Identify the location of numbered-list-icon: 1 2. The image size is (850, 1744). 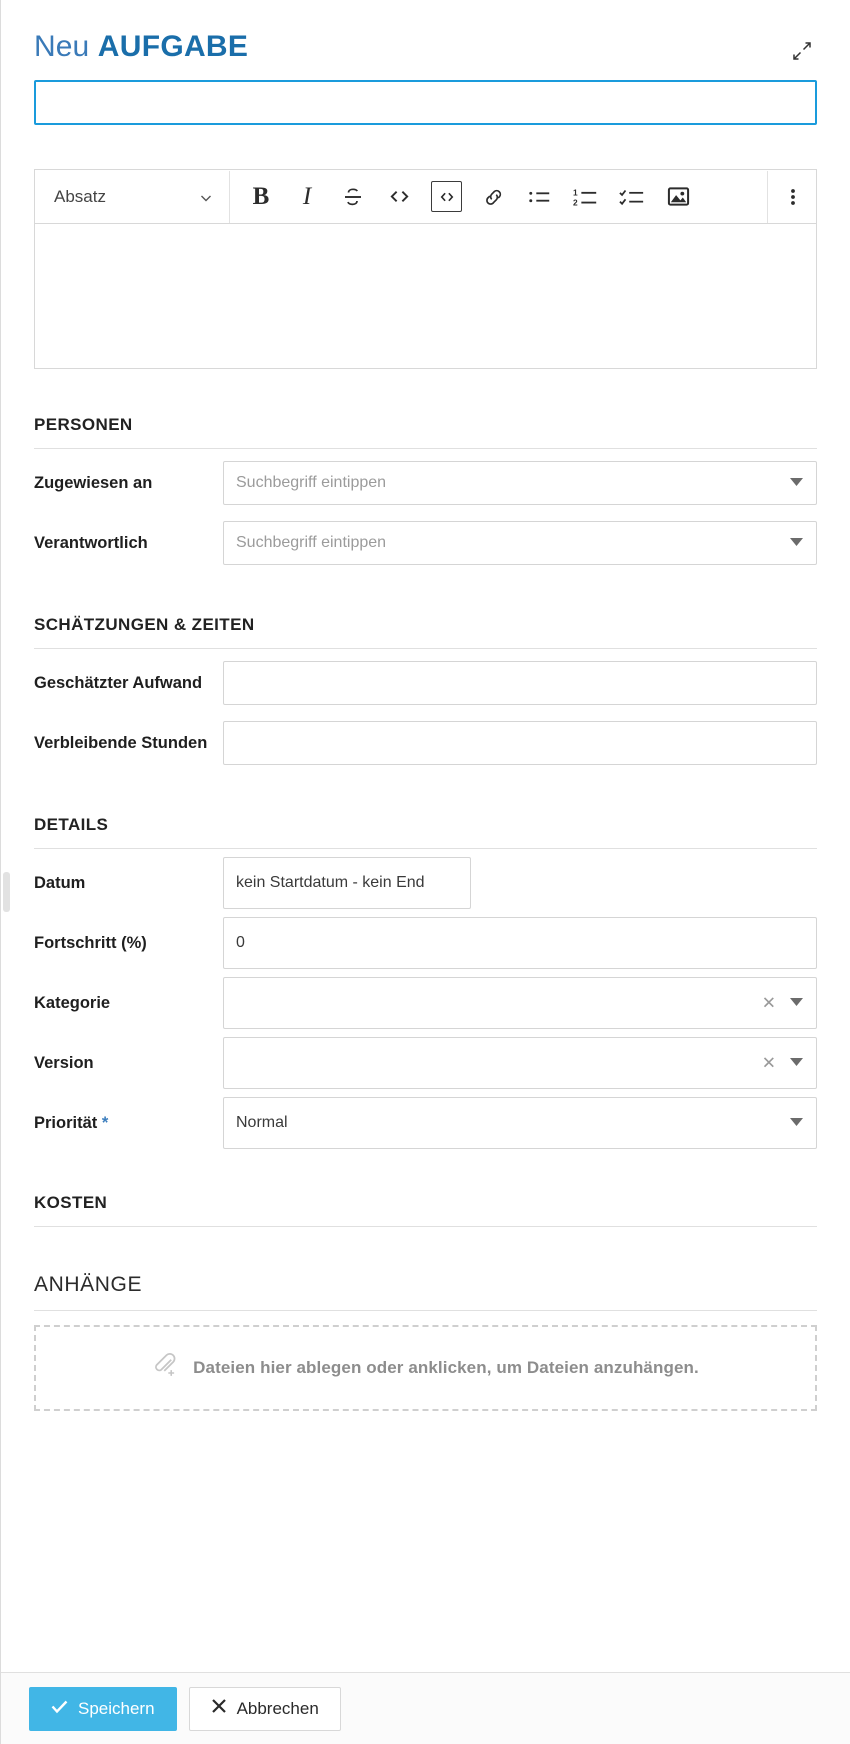
(586, 197).